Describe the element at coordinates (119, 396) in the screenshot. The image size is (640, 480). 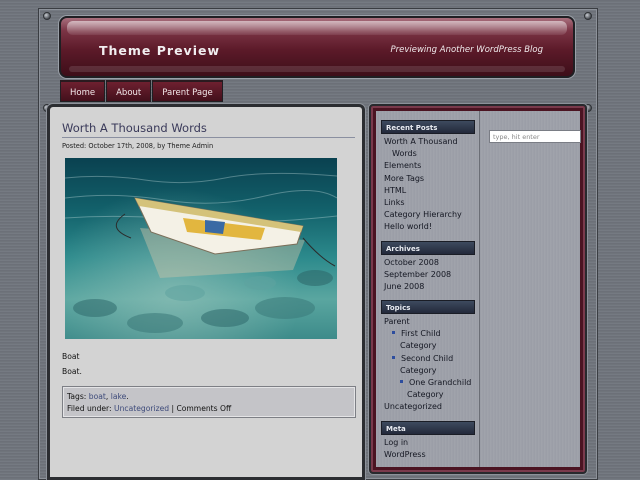
I see `tag-link-lake: lake` at that location.